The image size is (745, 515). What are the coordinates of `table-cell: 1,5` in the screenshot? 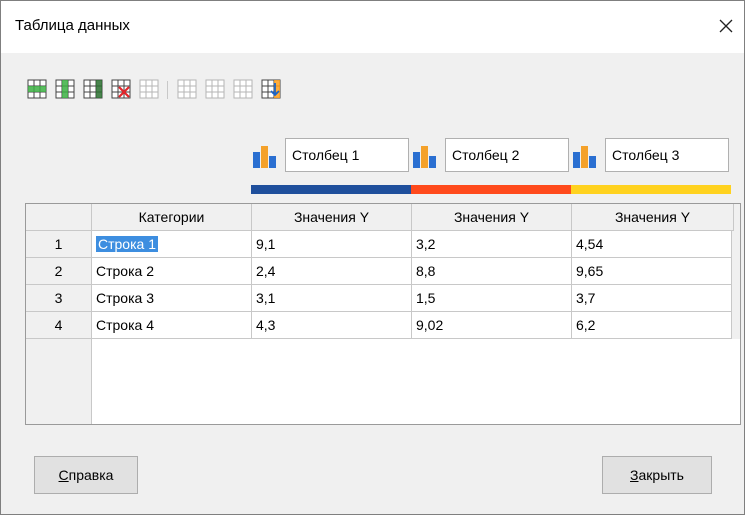 It's located at (492, 298).